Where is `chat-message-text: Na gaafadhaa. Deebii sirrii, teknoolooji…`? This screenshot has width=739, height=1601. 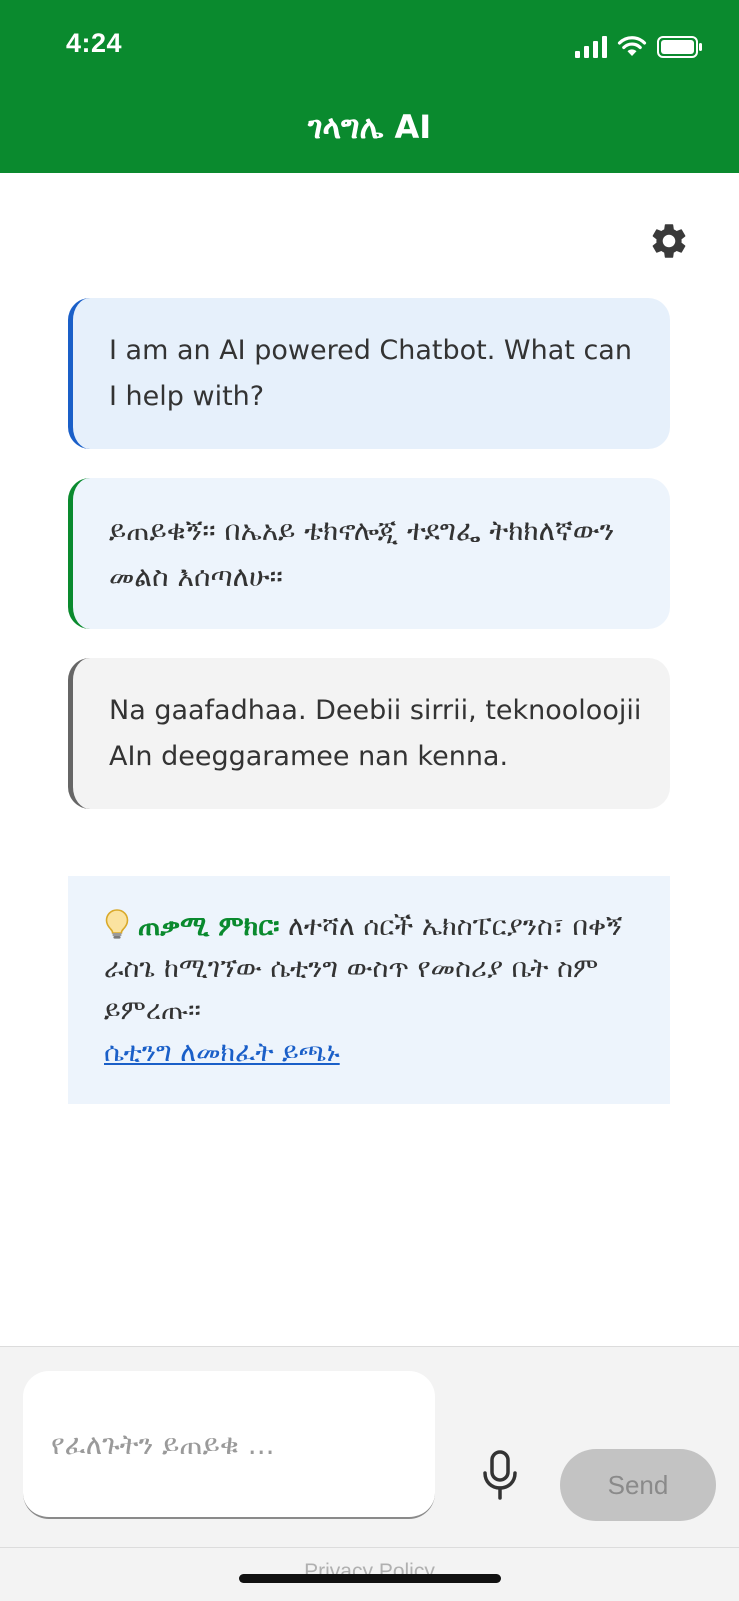 chat-message-text: Na gaafadhaa. Deebii sirrii, teknoolooji… is located at coordinates (375, 733).